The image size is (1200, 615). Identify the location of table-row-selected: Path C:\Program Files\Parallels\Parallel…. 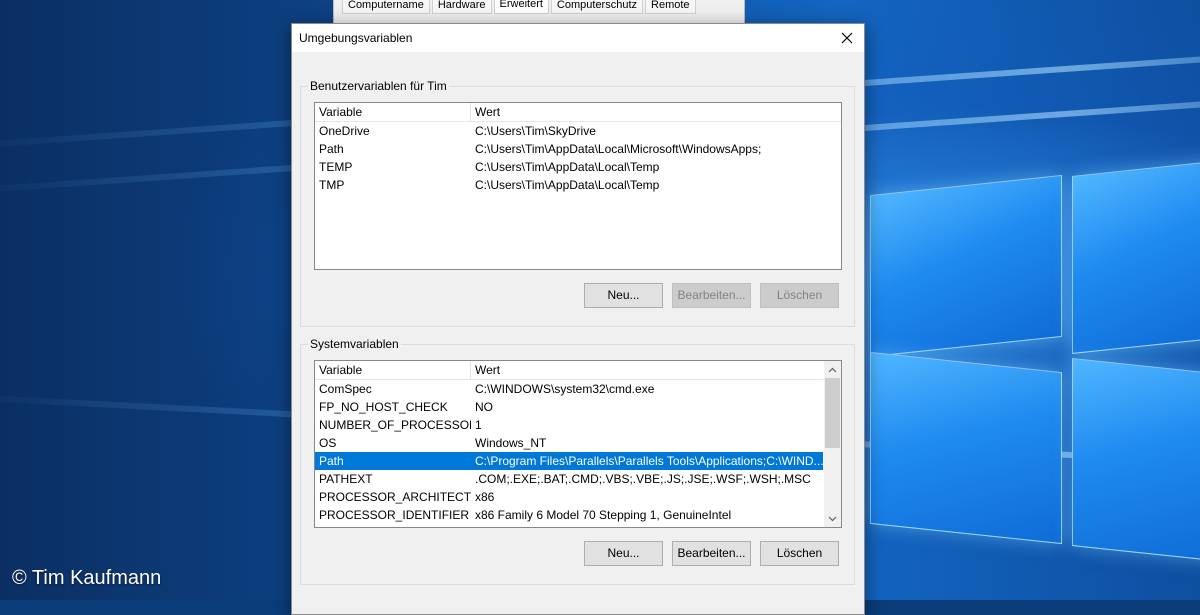
(569, 461).